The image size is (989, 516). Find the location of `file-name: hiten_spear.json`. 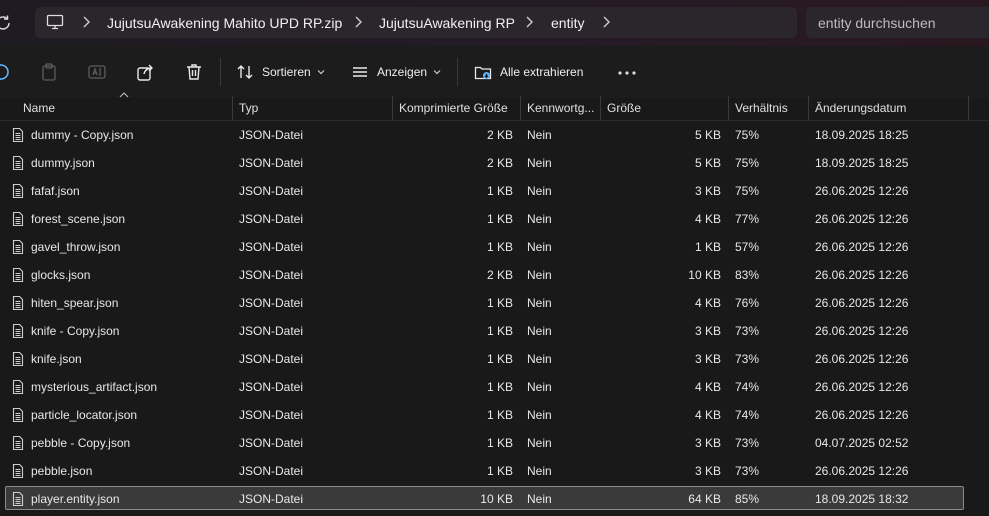

file-name: hiten_spear.json is located at coordinates (75, 303).